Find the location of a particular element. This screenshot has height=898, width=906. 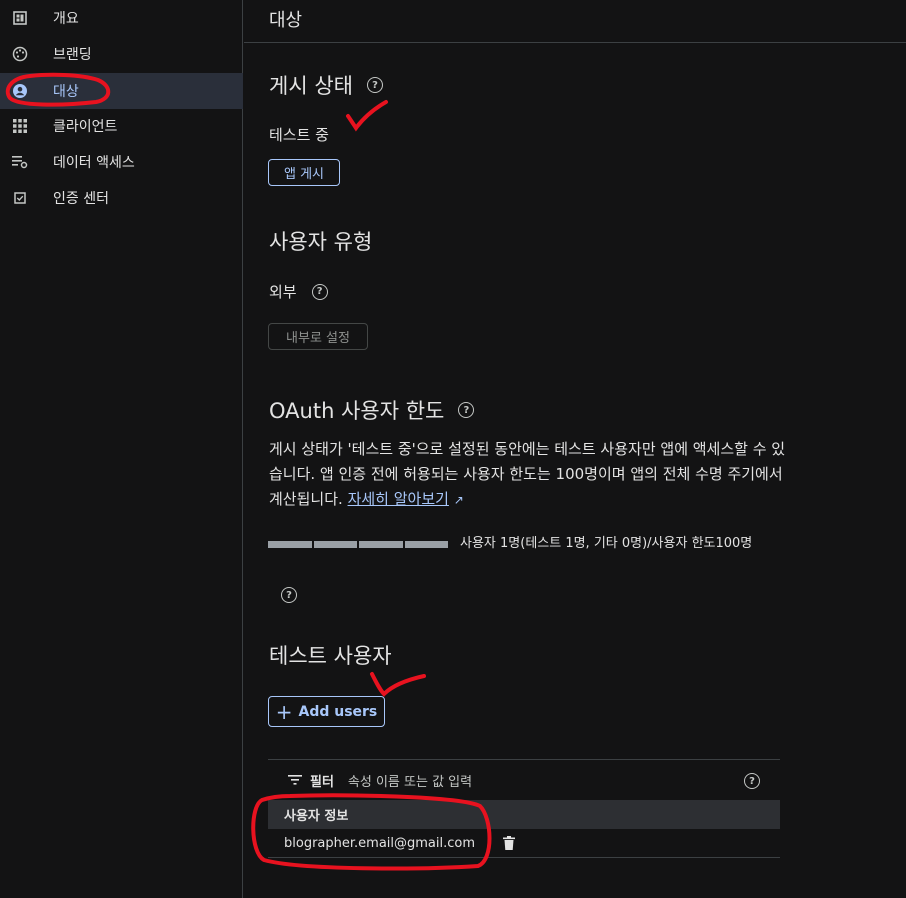

add-users-label: Add users is located at coordinates (338, 711).